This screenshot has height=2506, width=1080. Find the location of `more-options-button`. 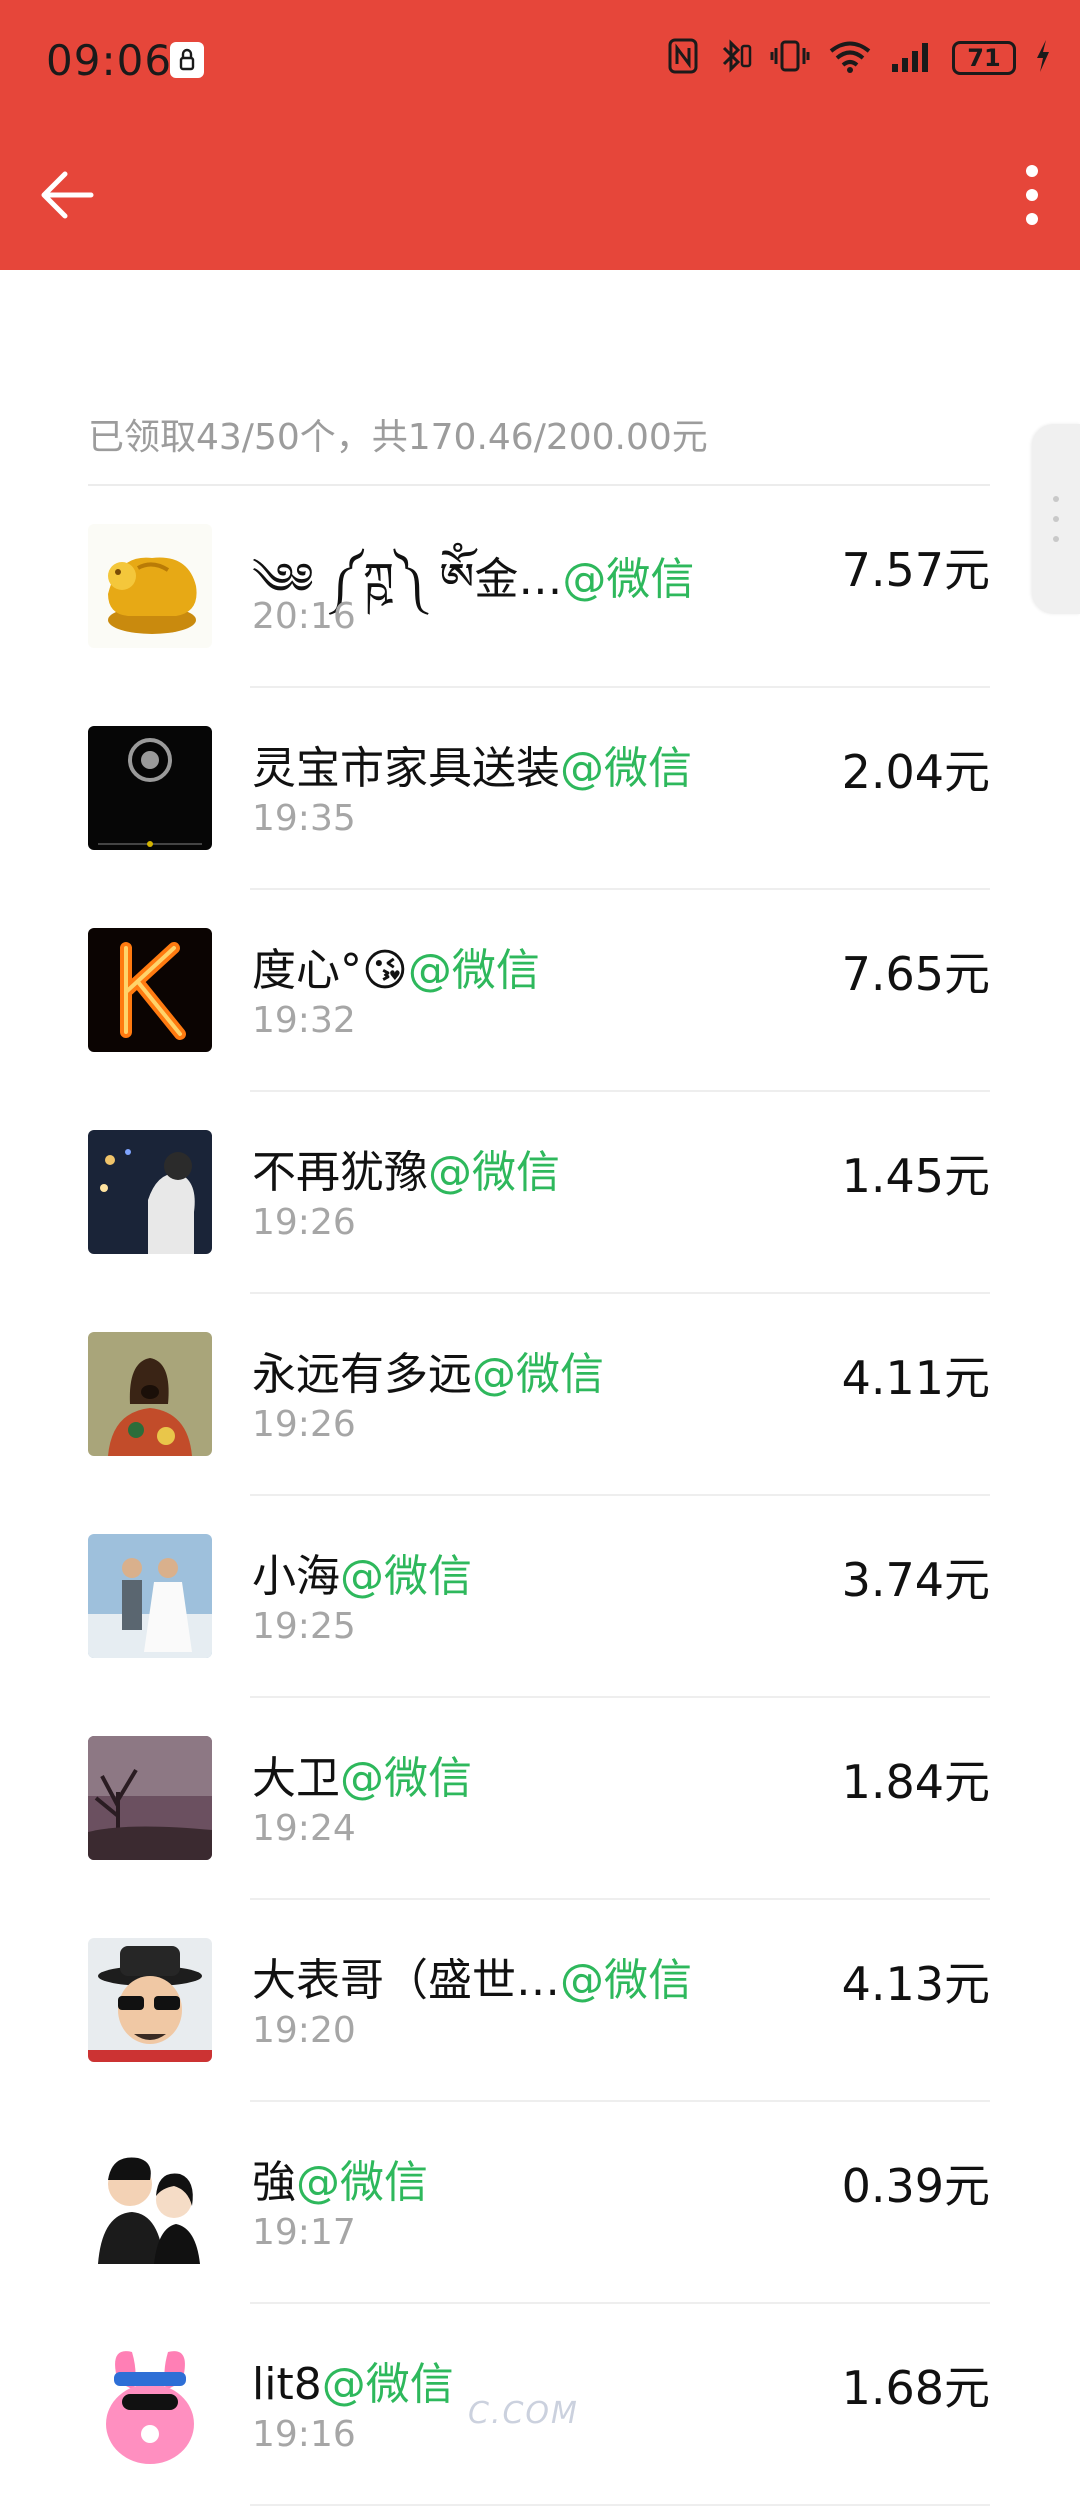

more-options-button is located at coordinates (1032, 195).